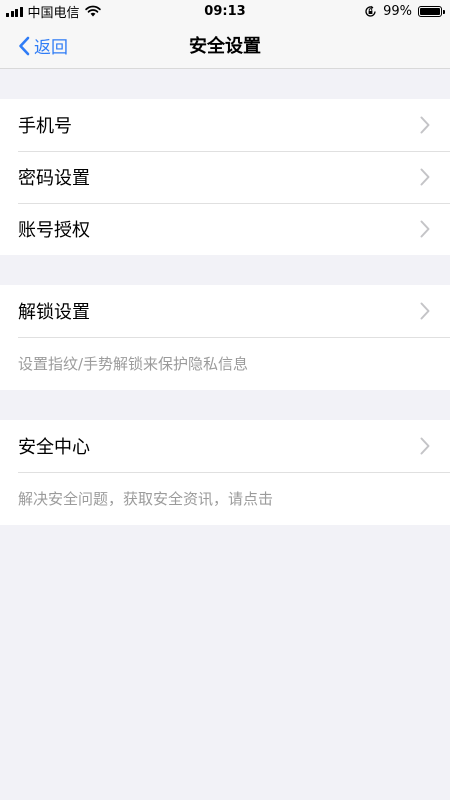  I want to click on password-settings-label: 密码设置, so click(54, 178).